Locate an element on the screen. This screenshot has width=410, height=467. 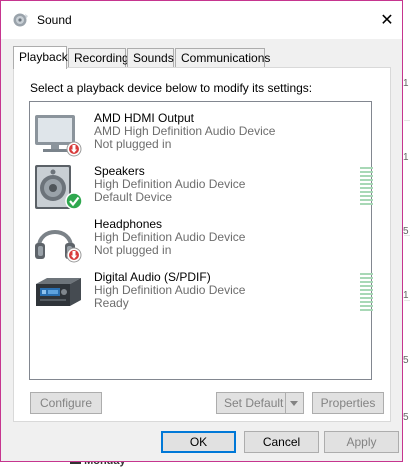
speaker-icon is located at coordinates (59, 187).